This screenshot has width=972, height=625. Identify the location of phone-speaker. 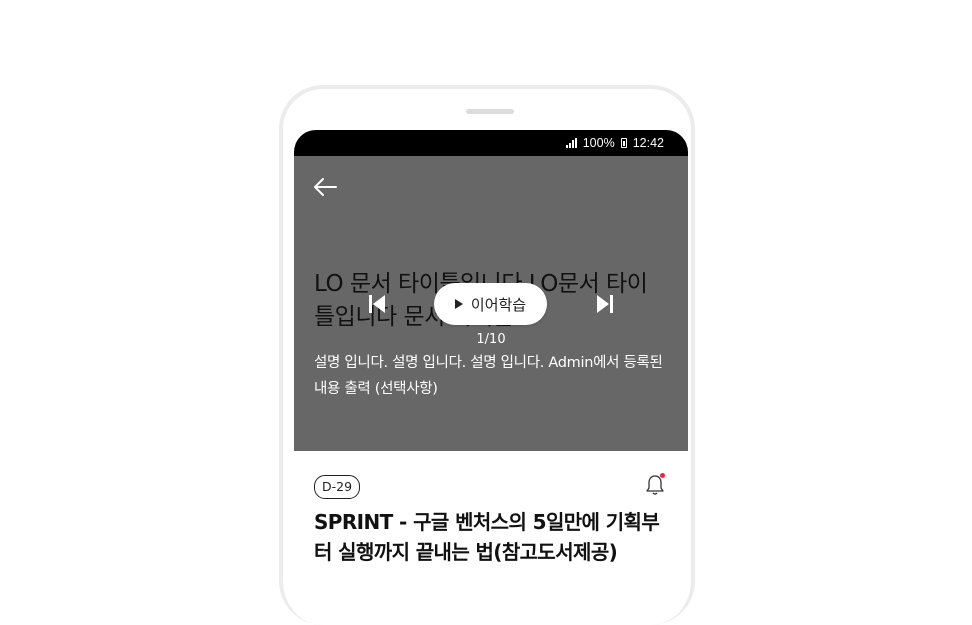
(490, 111).